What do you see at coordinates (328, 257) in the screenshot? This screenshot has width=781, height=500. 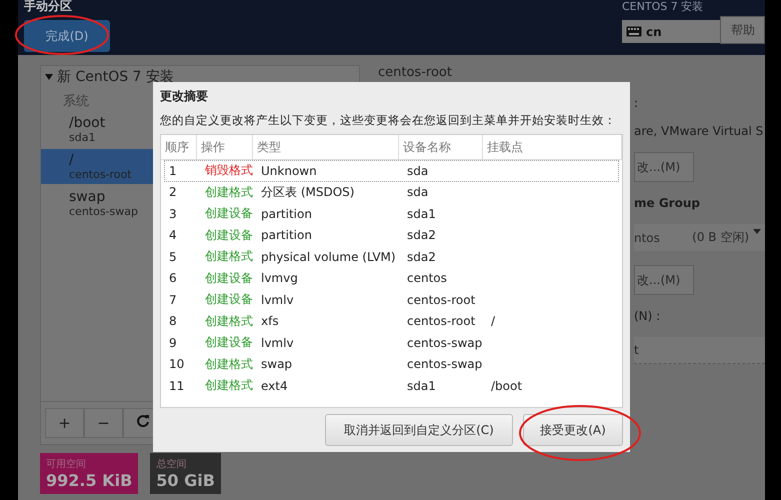 I see `type-cell-text: physical volume (LVM)` at bounding box center [328, 257].